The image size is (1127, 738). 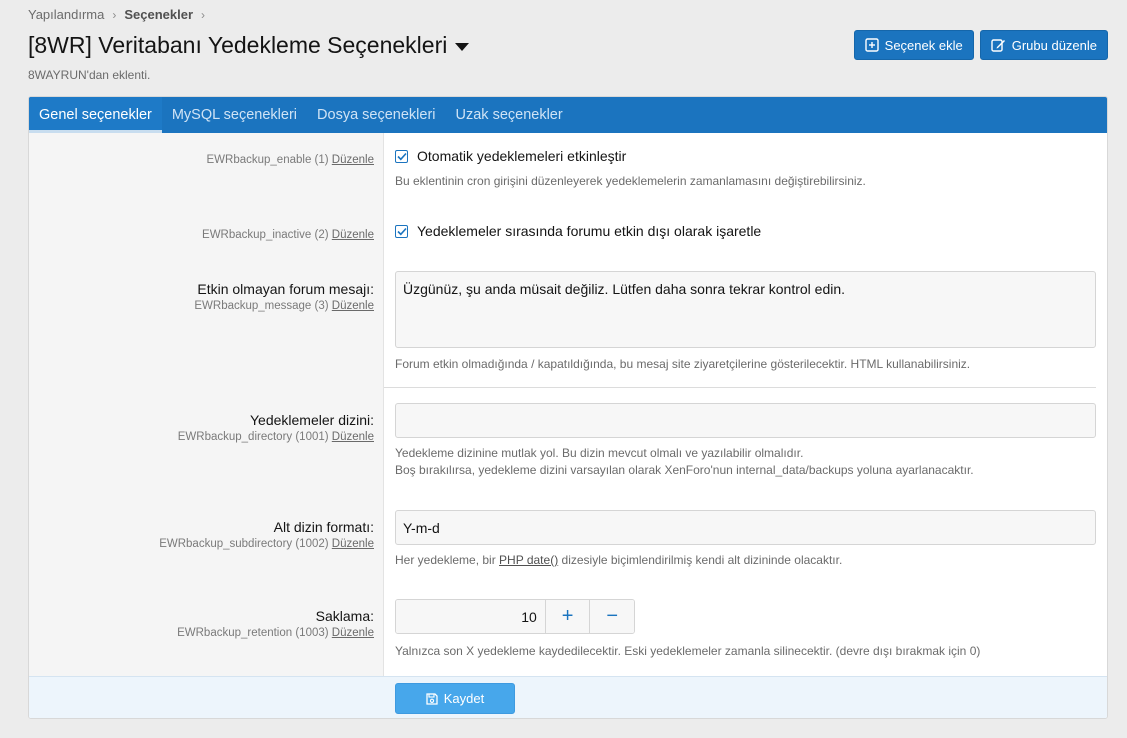 I want to click on breadcrumb: Yapılandırma › Seçenekler ›, so click(x=116, y=14).